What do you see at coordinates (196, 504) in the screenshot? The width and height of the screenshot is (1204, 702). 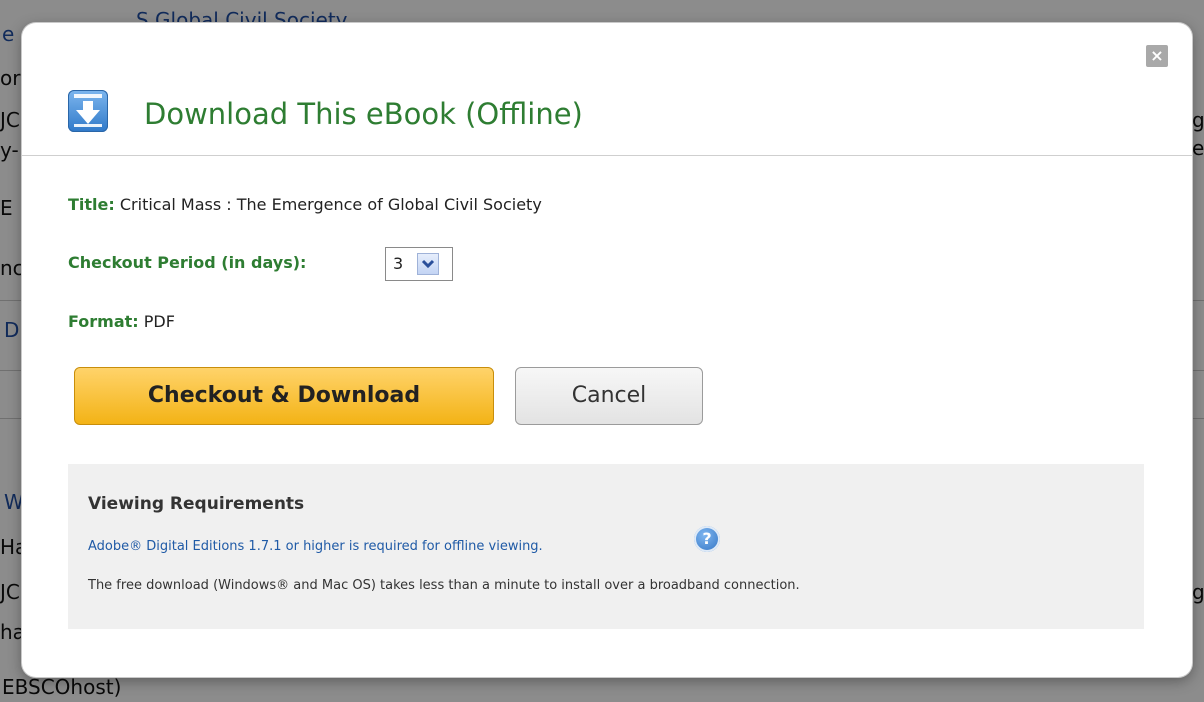 I see `requirements-heading: Viewing Requirements` at bounding box center [196, 504].